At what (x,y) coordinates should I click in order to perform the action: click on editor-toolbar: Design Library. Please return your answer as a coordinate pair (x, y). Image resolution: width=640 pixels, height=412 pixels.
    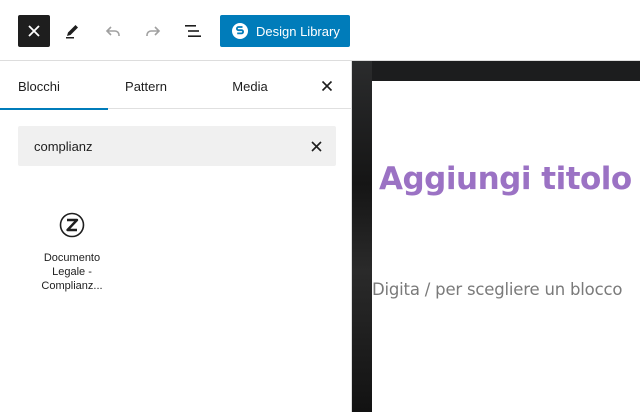
    Looking at the image, I should click on (320, 30).